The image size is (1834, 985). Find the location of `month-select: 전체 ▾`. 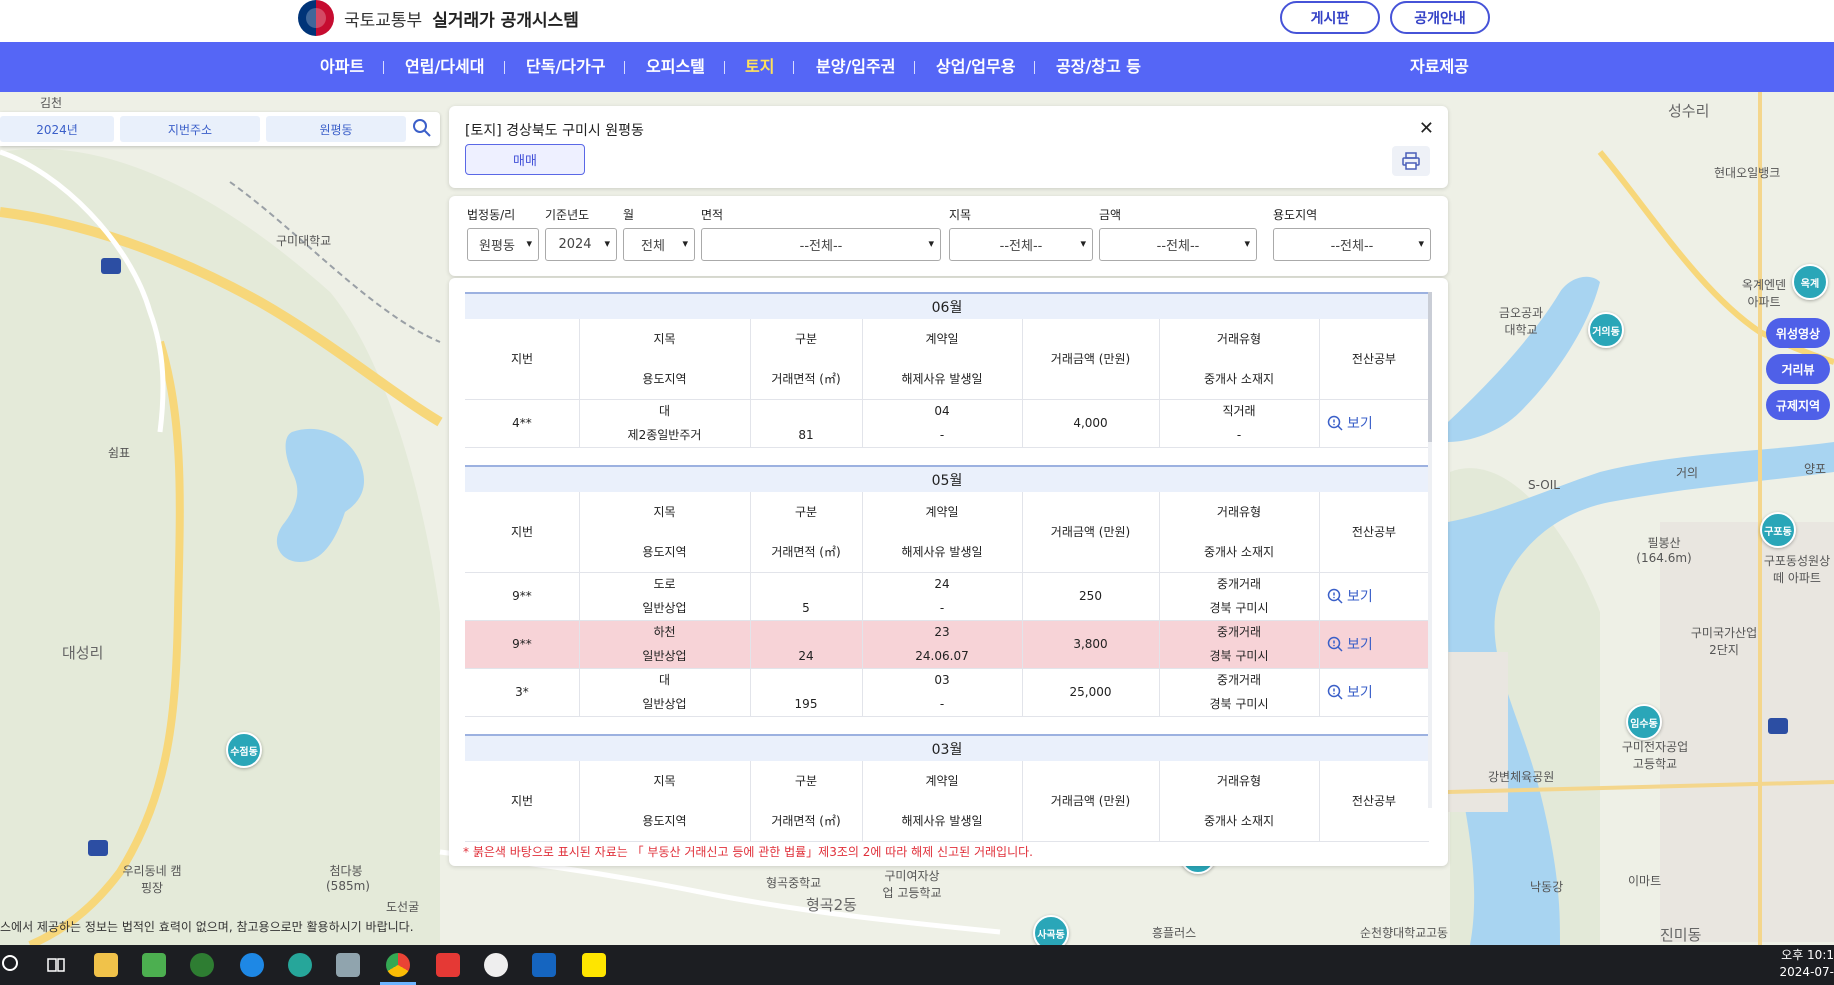

month-select: 전체 ▾ is located at coordinates (659, 244).